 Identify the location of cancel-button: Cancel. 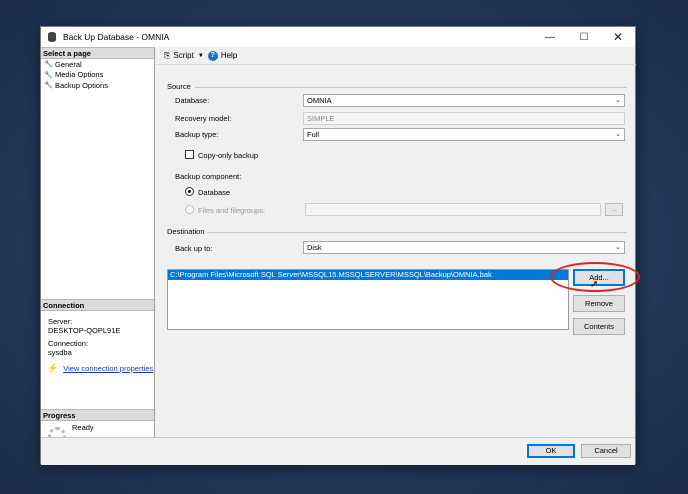
(606, 451).